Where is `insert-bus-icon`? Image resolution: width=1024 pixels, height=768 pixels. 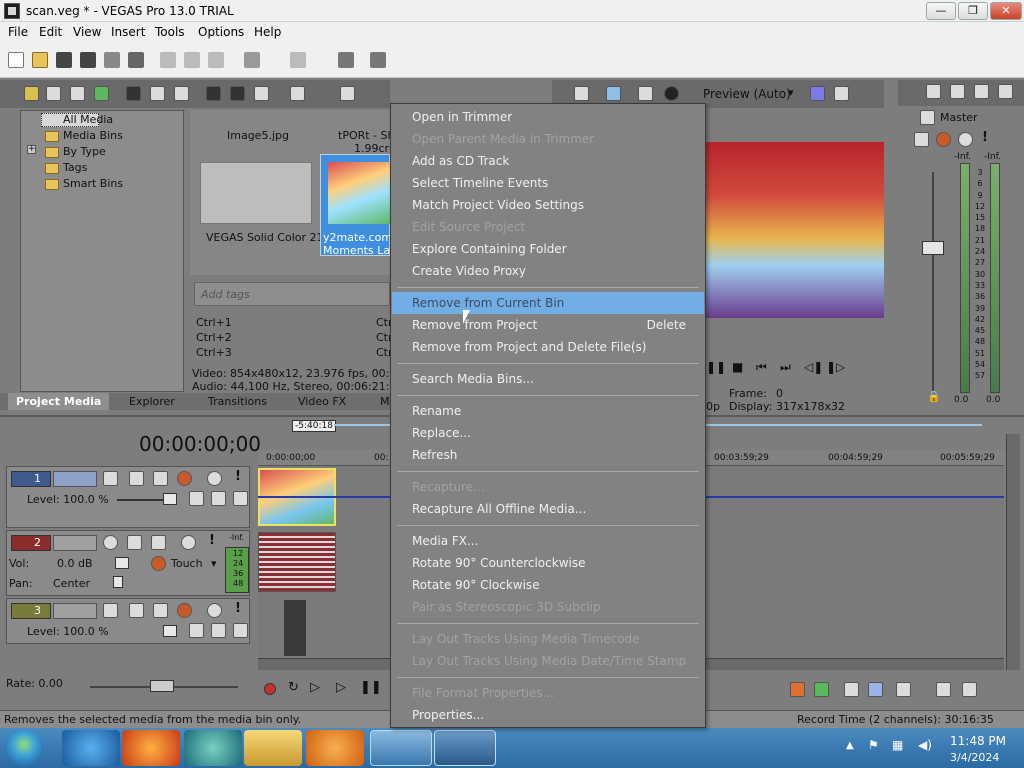
insert-bus-icon is located at coordinates (933, 91).